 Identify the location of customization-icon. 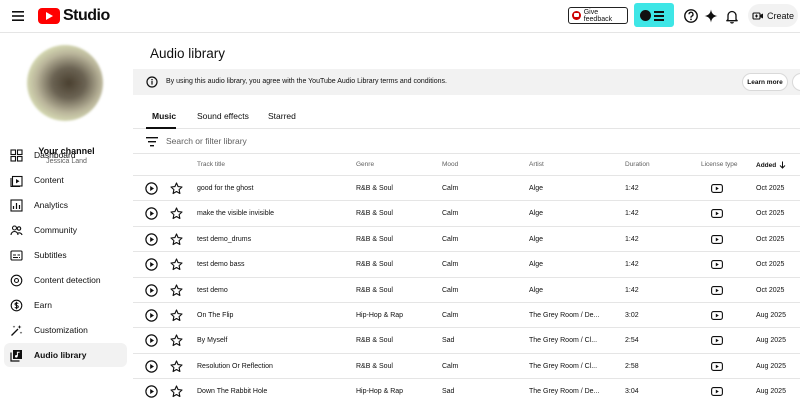
(17, 330).